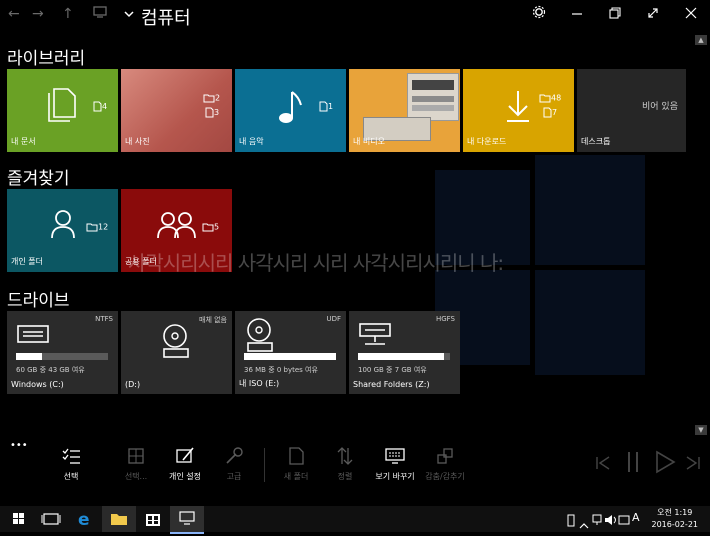 The image size is (710, 536). Describe the element at coordinates (296, 476) in the screenshot. I see `new-folder-label: 새 폴더` at that location.